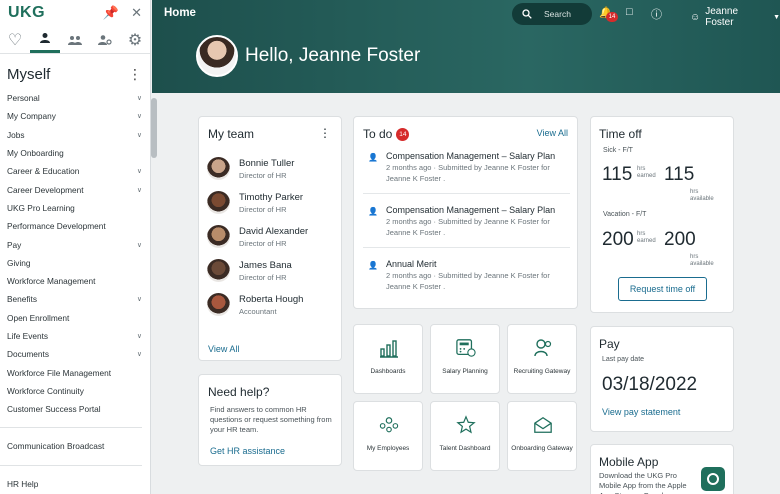 The width and height of the screenshot is (780, 494). I want to click on team-member: James Bana Director of HR, so click(249, 270).